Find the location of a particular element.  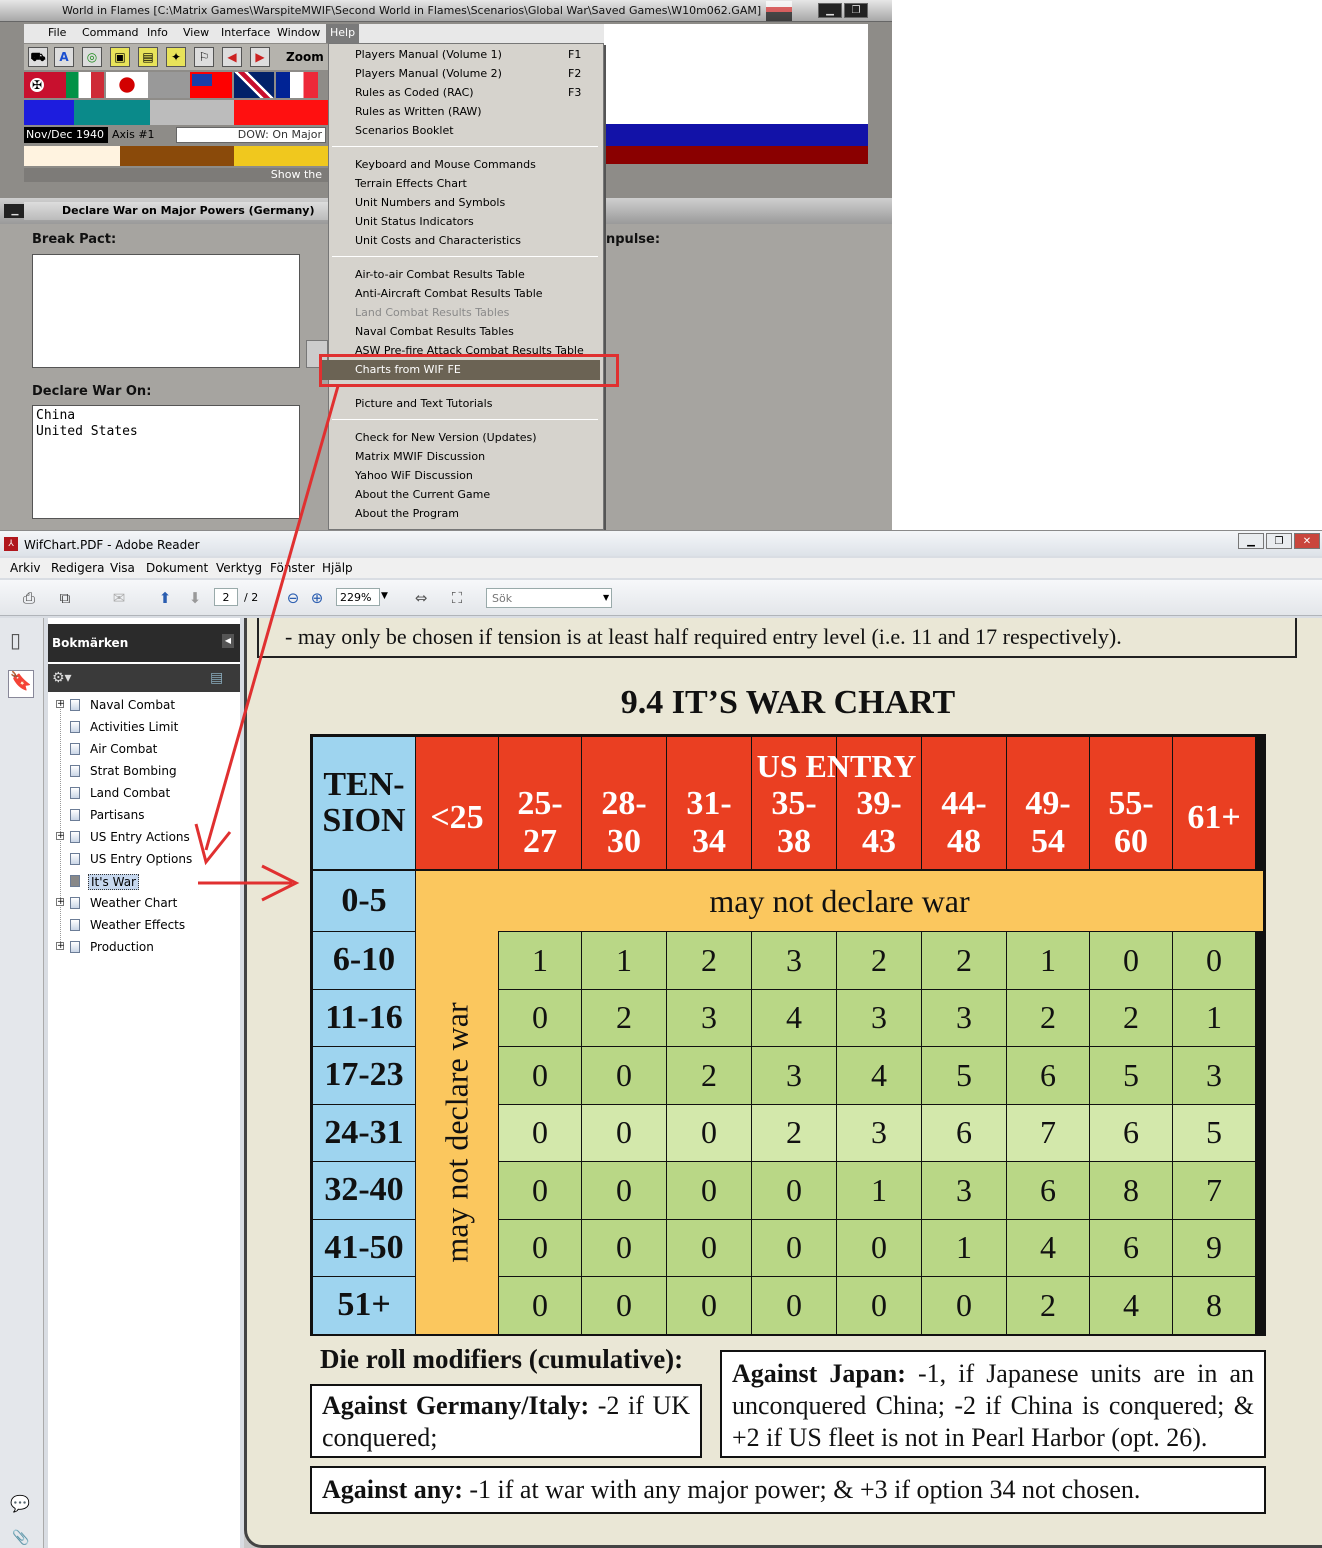

bookmark-item: Weather Chart is located at coordinates (133, 903).